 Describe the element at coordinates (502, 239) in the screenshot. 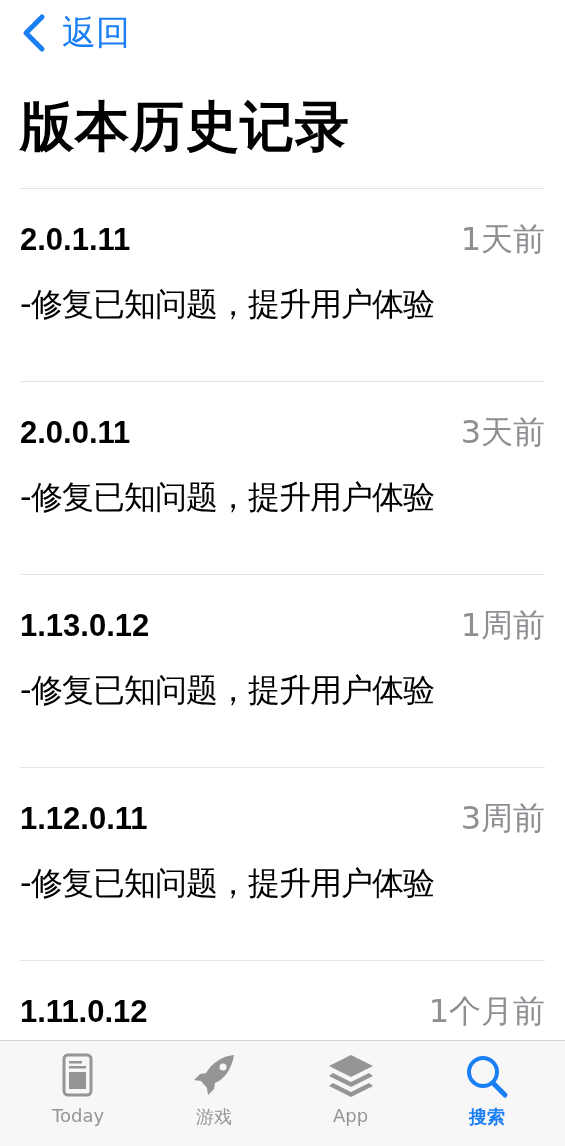

I see `release-date: 1天前` at that location.